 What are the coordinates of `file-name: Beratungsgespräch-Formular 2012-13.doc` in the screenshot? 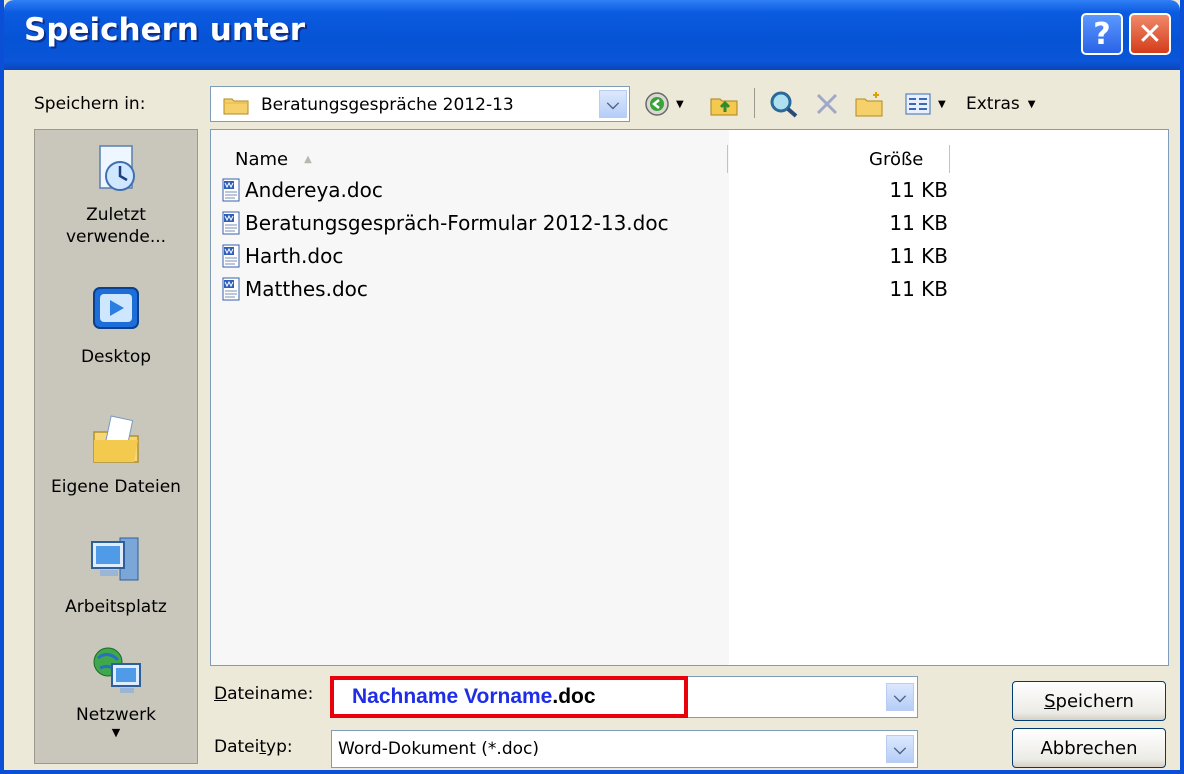 It's located at (457, 223).